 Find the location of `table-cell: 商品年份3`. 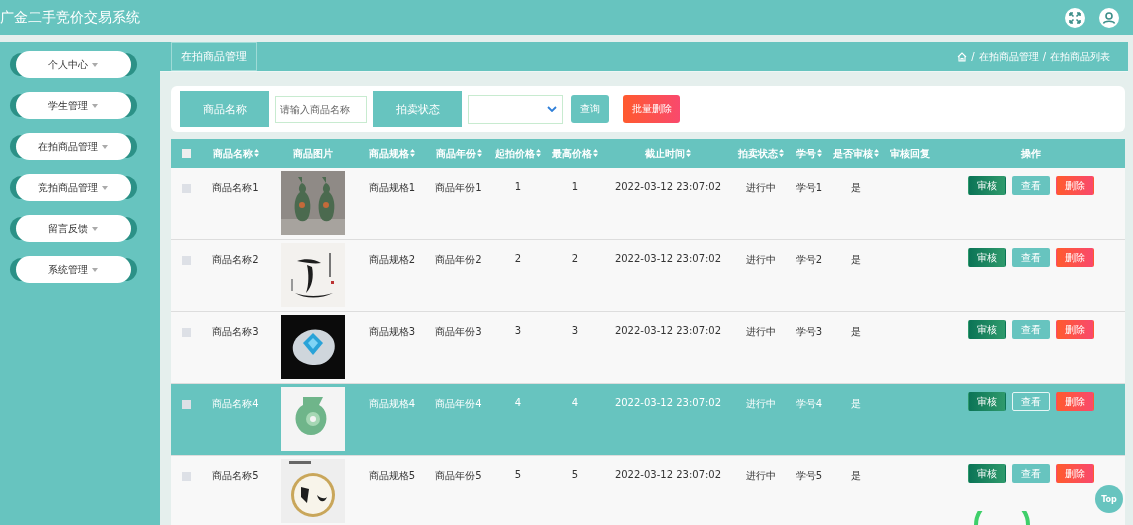

table-cell: 商品年份3 is located at coordinates (458, 332).